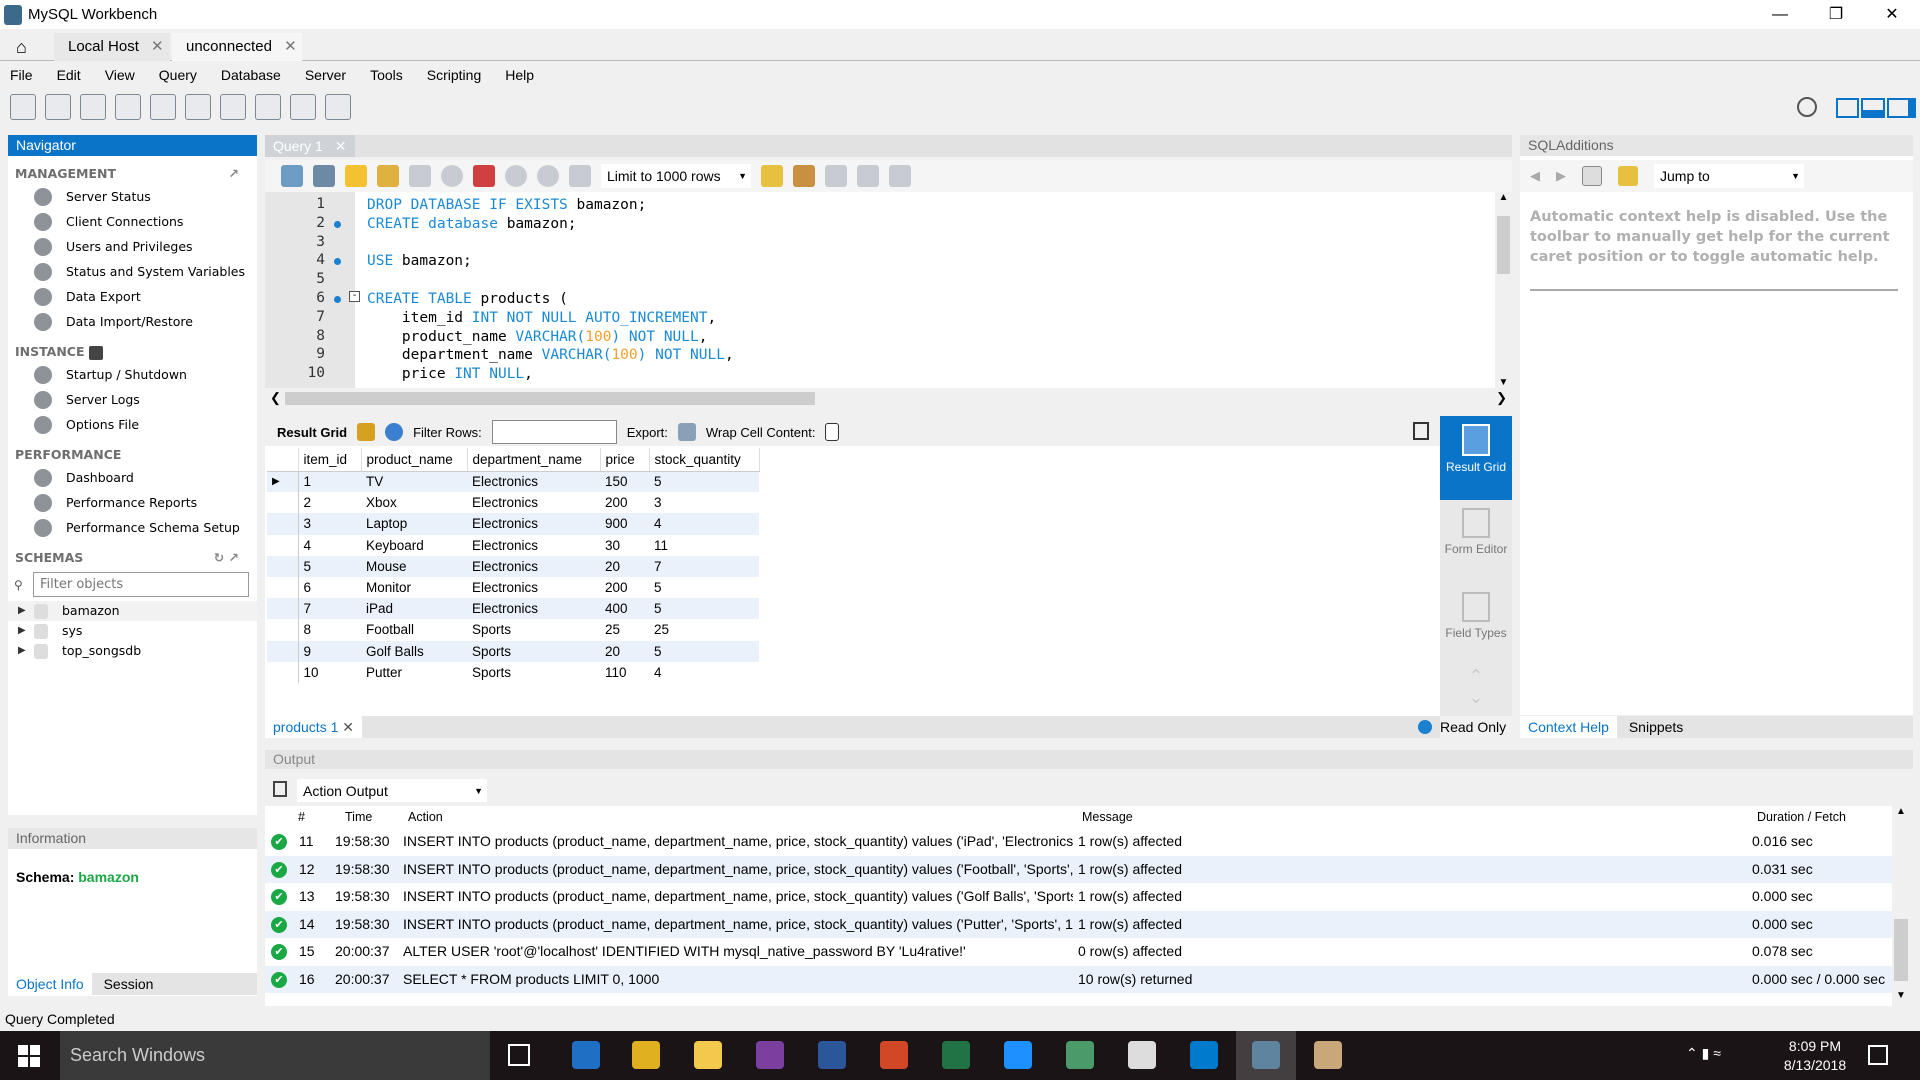 This screenshot has height=1080, width=1920. What do you see at coordinates (356, 176) in the screenshot?
I see `execute-icon` at bounding box center [356, 176].